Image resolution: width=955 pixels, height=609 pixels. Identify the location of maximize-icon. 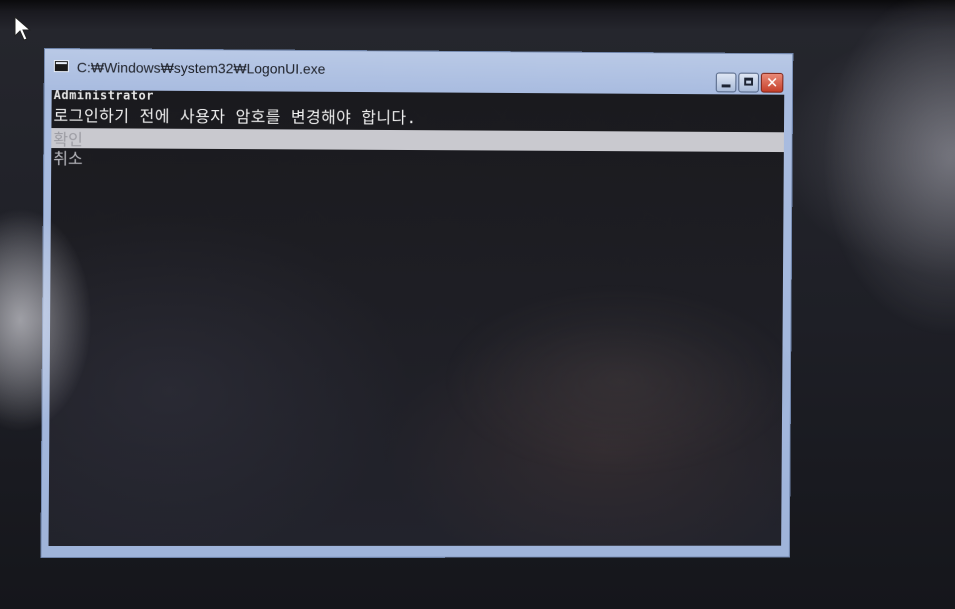
(749, 81).